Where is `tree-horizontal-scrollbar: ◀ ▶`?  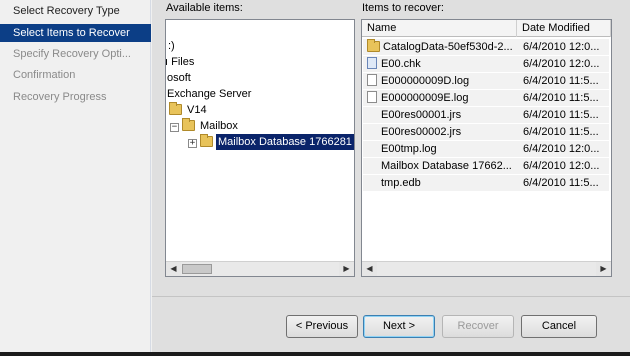
tree-horizontal-scrollbar: ◀ ▶ is located at coordinates (260, 268).